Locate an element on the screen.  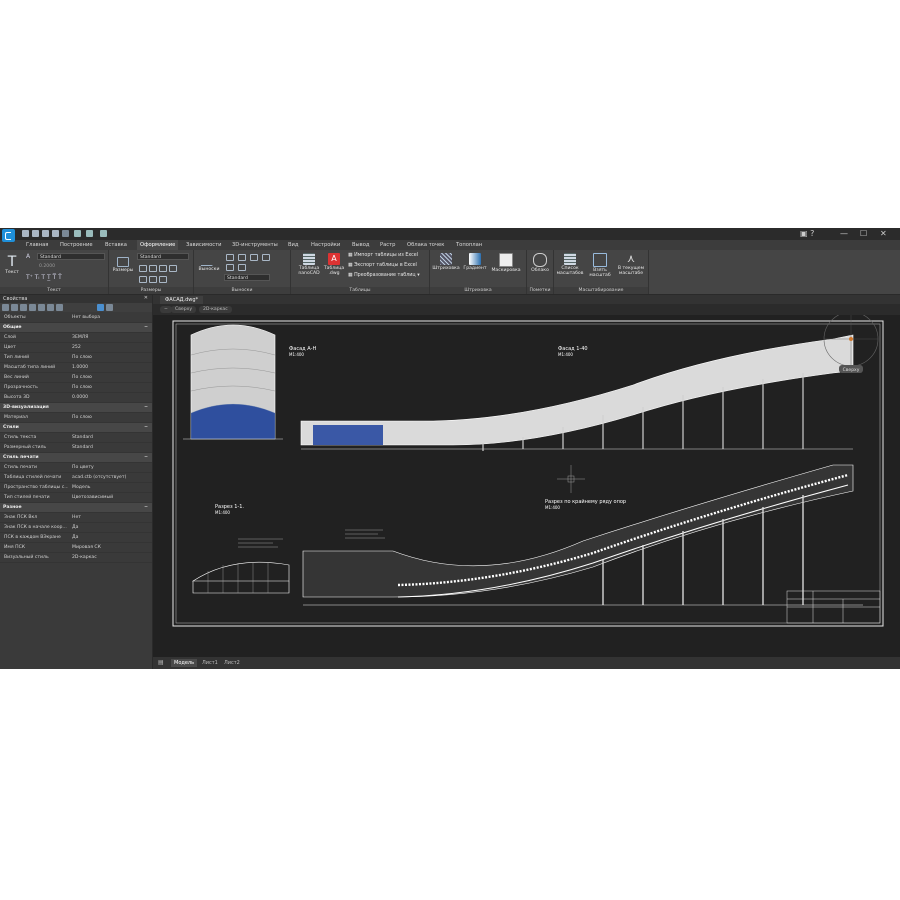
plot-icon is located at coordinates (103, 233).